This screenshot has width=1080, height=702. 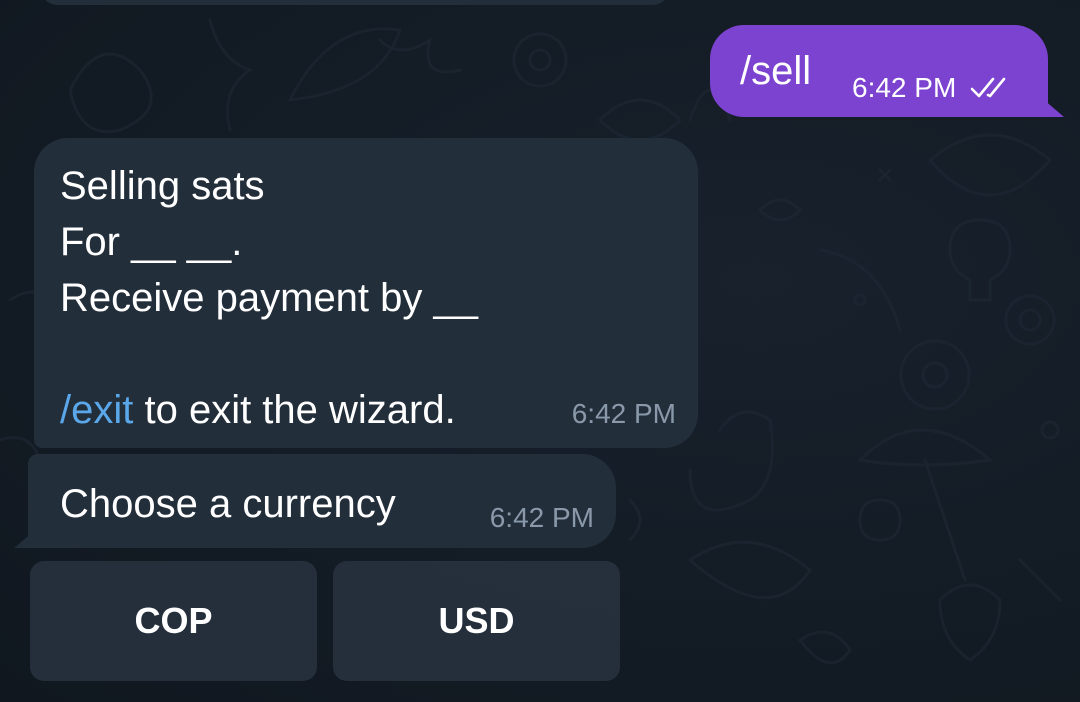 I want to click on outgoing-message-meta: 6:42 PM, so click(x=933, y=88).